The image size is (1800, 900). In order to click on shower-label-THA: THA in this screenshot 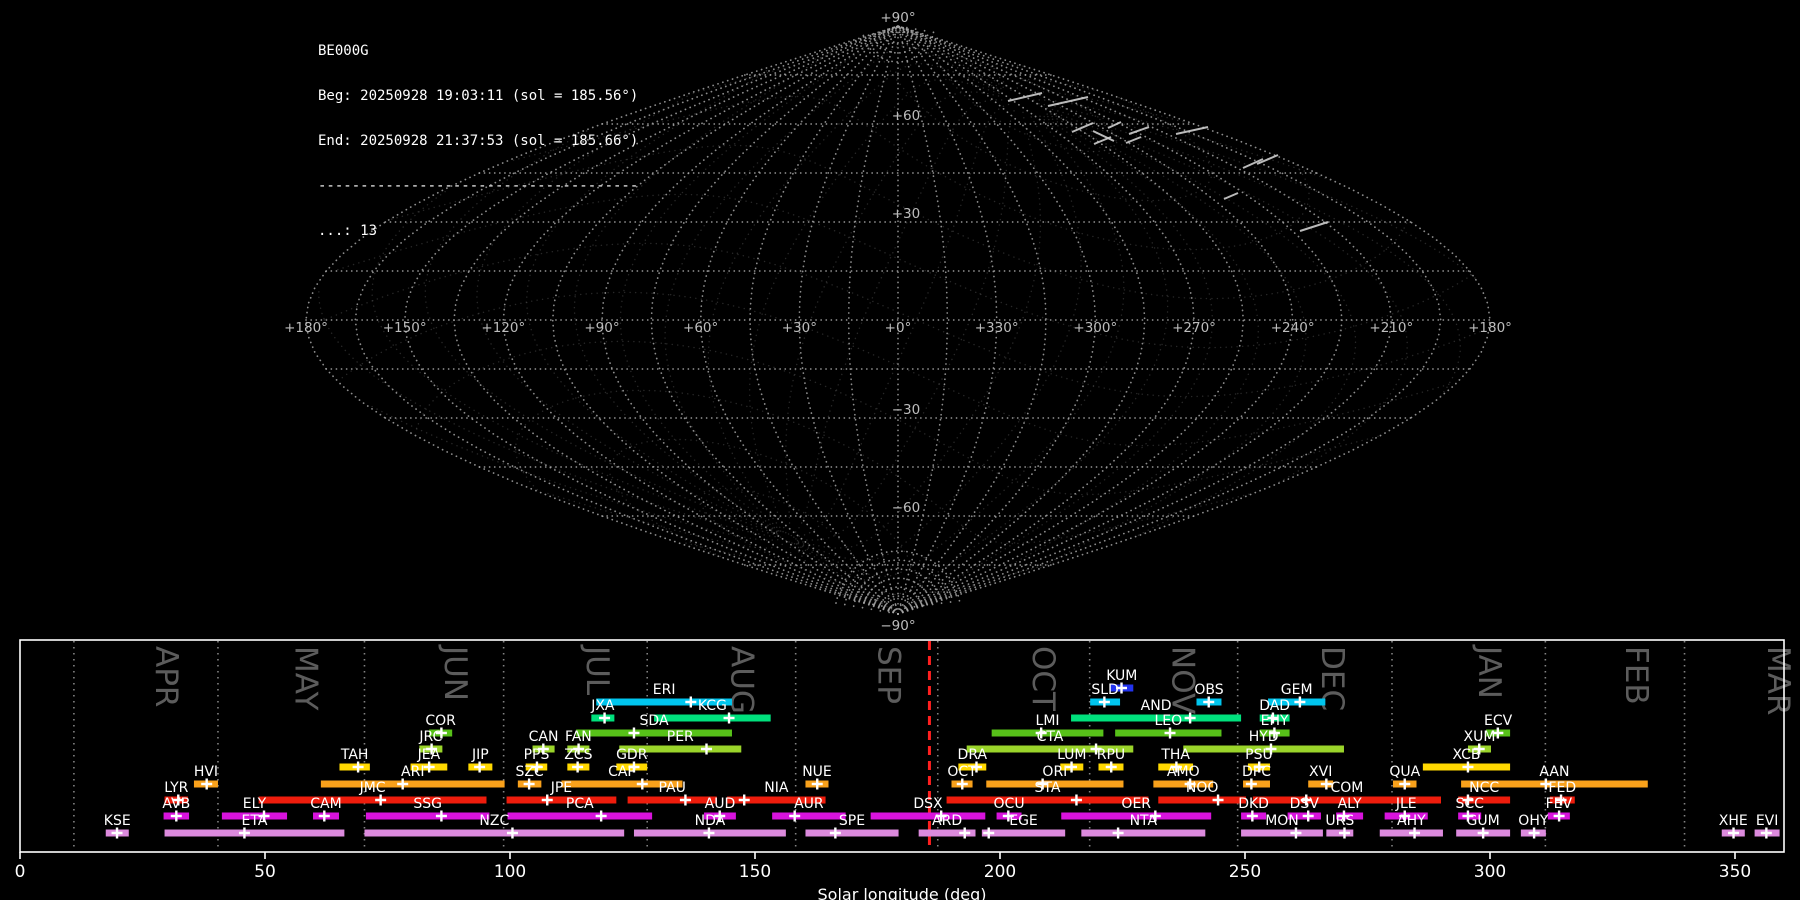, I will do `click(1175, 755)`.